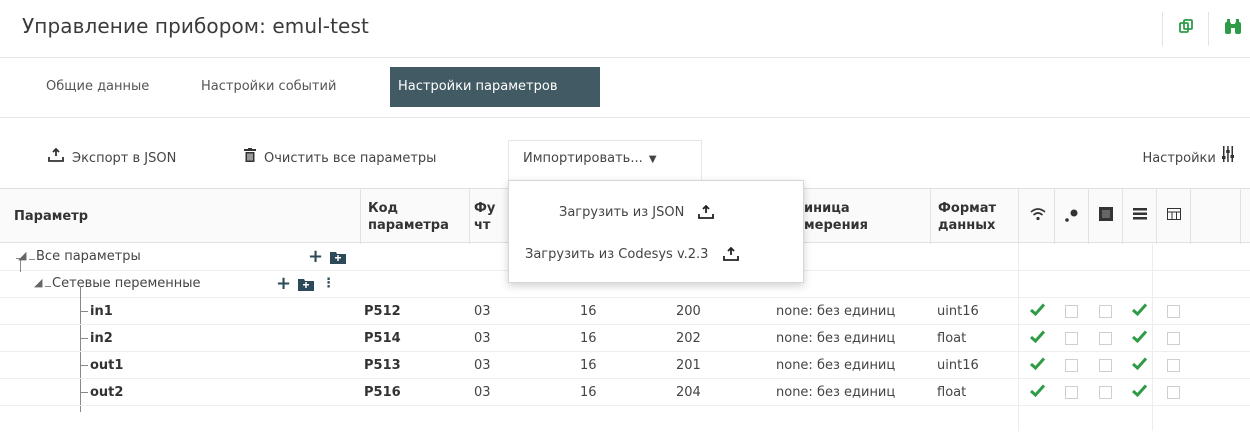 The width and height of the screenshot is (1250, 441). What do you see at coordinates (625, 338) in the screenshot?
I see `table-row: in2 P514 03 16 202 none: без единиц float` at bounding box center [625, 338].